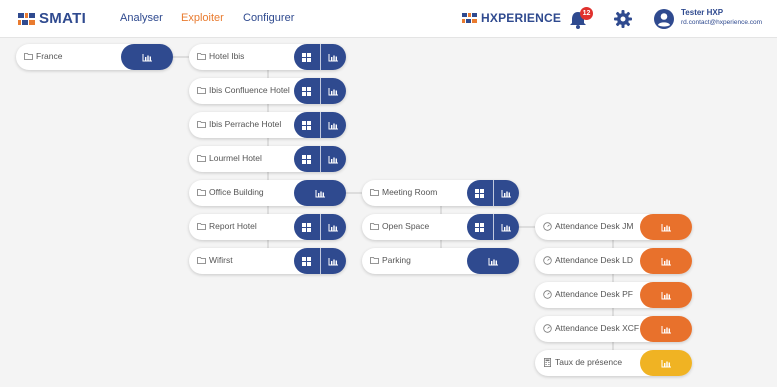  I want to click on tree-node-ibis-confluence-hotel: Ibis Confluence Hotel, so click(267, 91).